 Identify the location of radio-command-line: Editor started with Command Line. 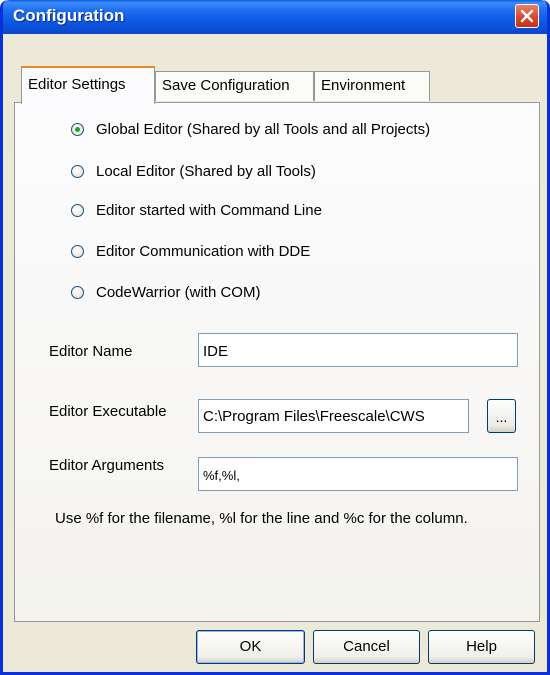
(196, 210).